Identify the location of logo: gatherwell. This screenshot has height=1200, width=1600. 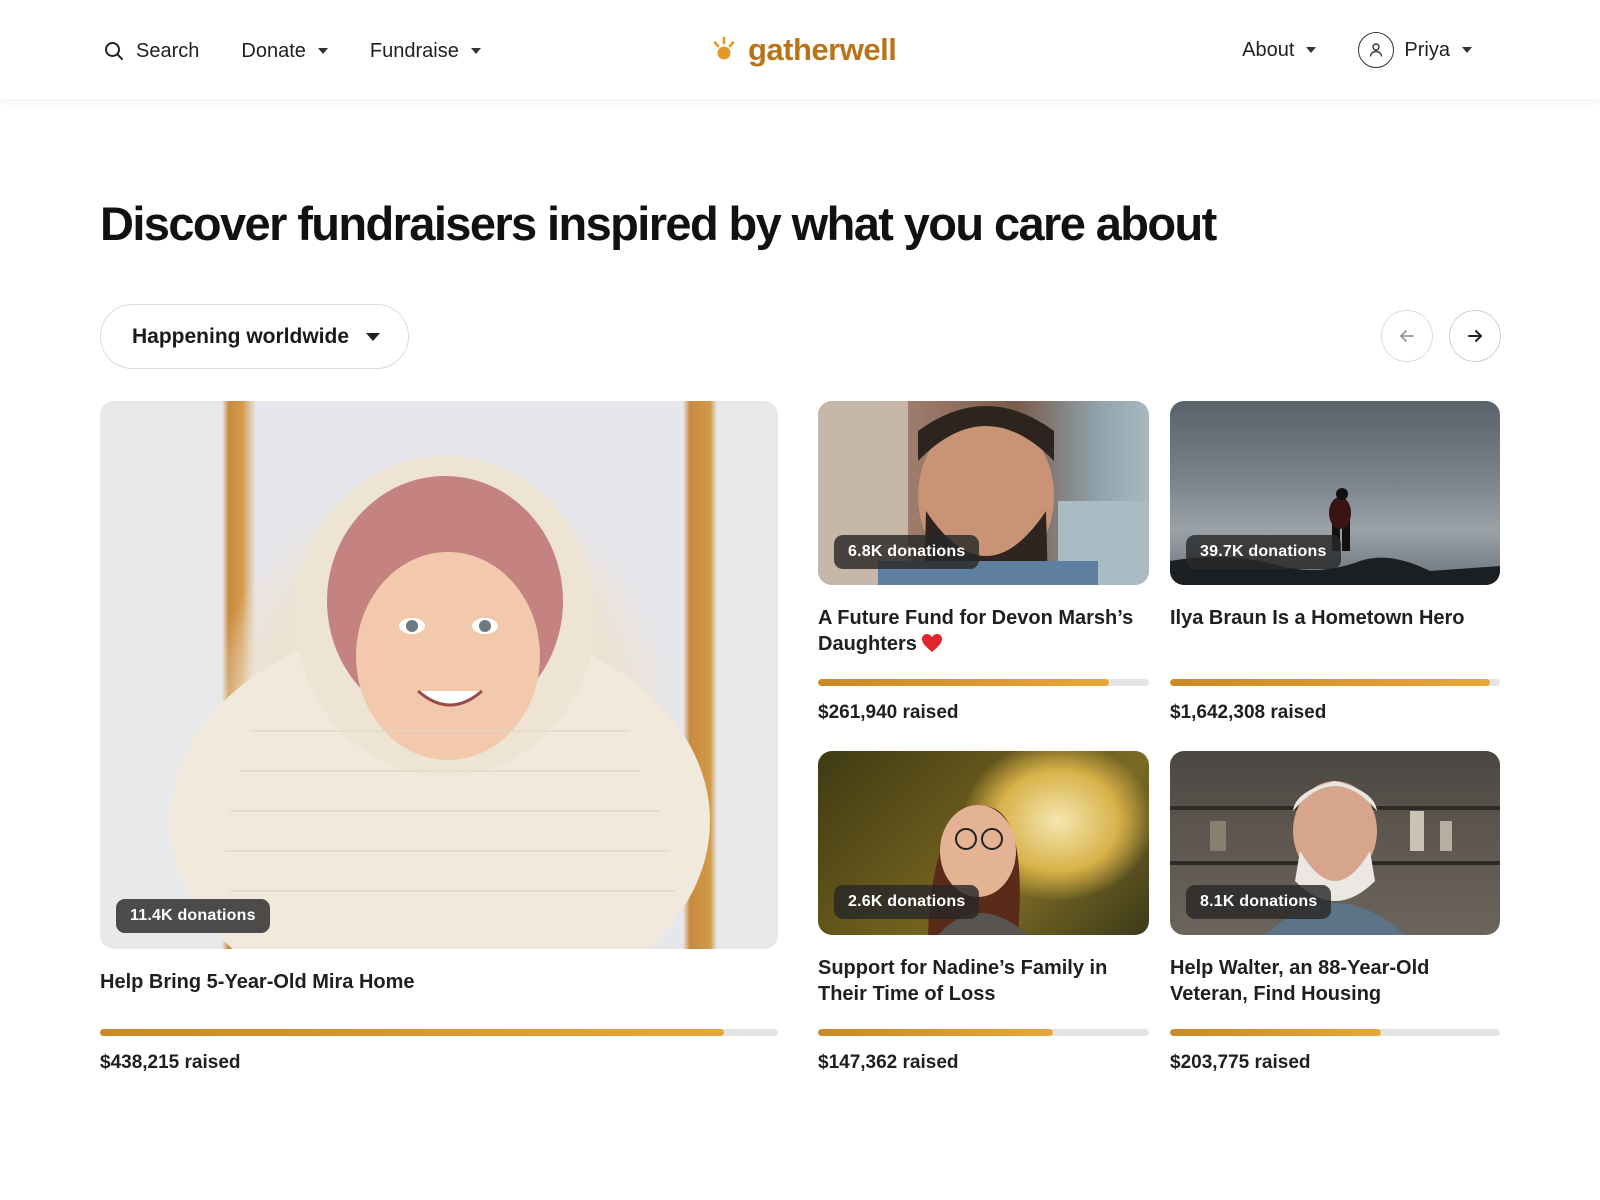
(804, 50).